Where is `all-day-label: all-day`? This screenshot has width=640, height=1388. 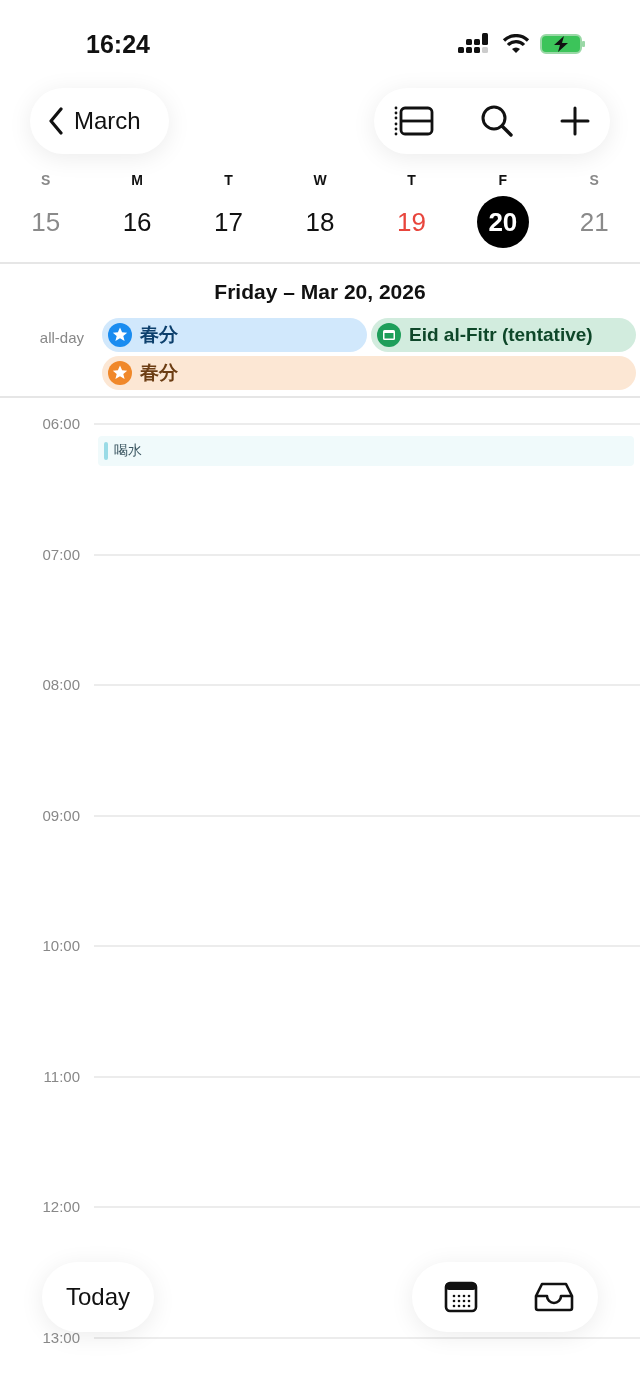 all-day-label: all-day is located at coordinates (61, 338).